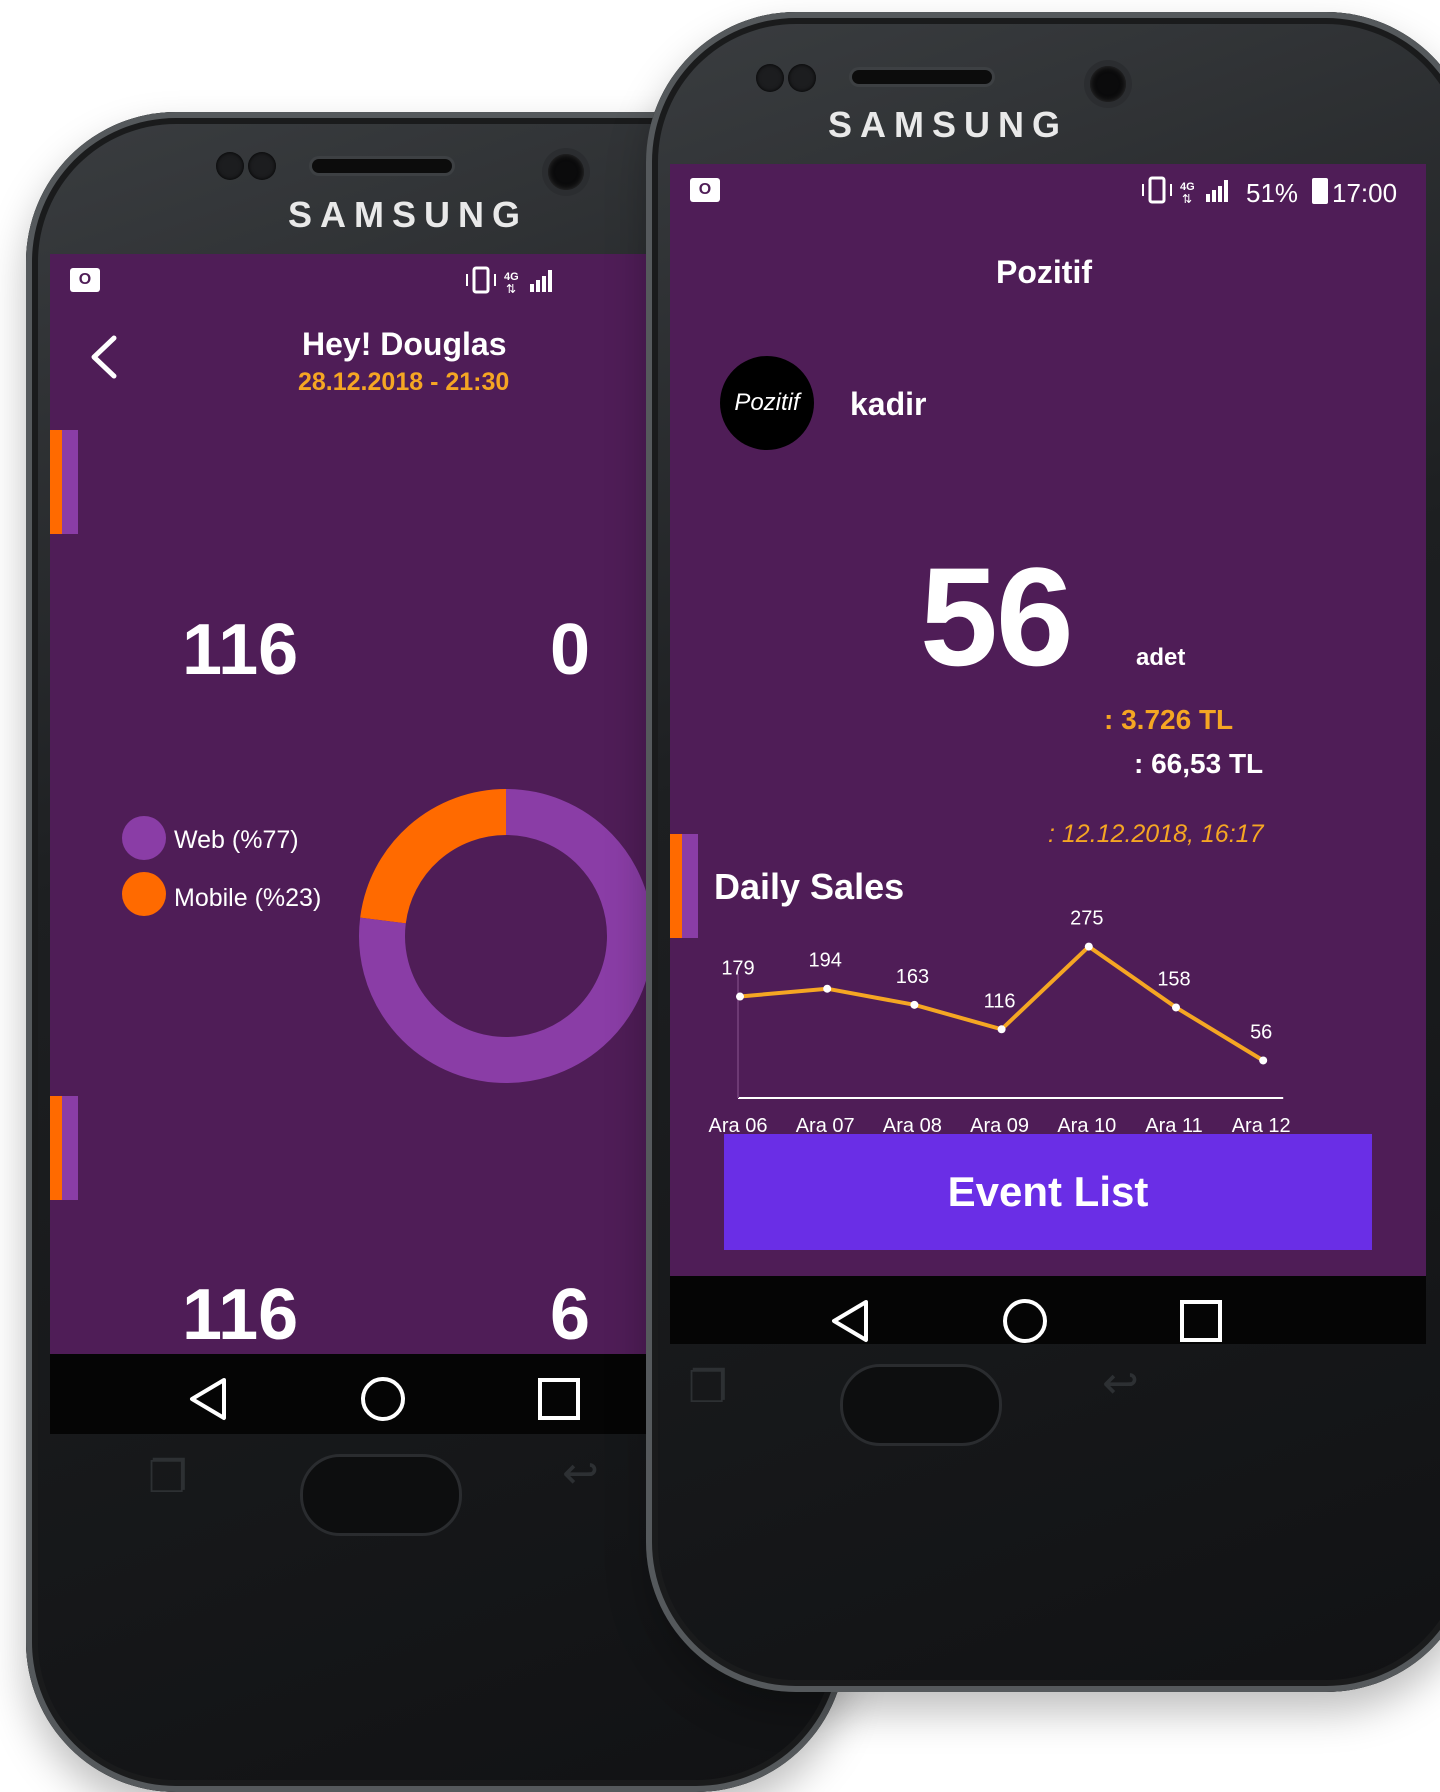 The image size is (1440, 1792). I want to click on data-label: 275, so click(1086, 919).